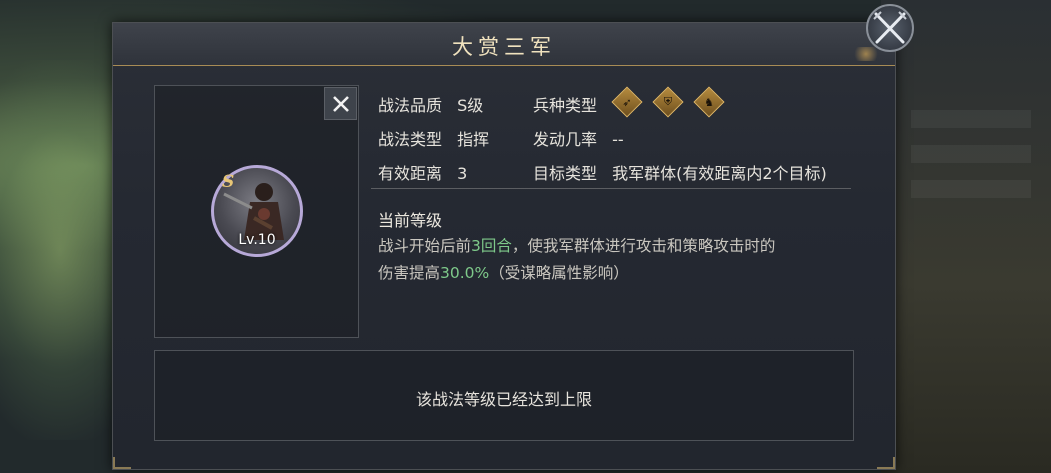 This screenshot has width=1051, height=473. What do you see at coordinates (503, 399) in the screenshot?
I see `max-level-message: 该战法等级已经达到上限` at bounding box center [503, 399].